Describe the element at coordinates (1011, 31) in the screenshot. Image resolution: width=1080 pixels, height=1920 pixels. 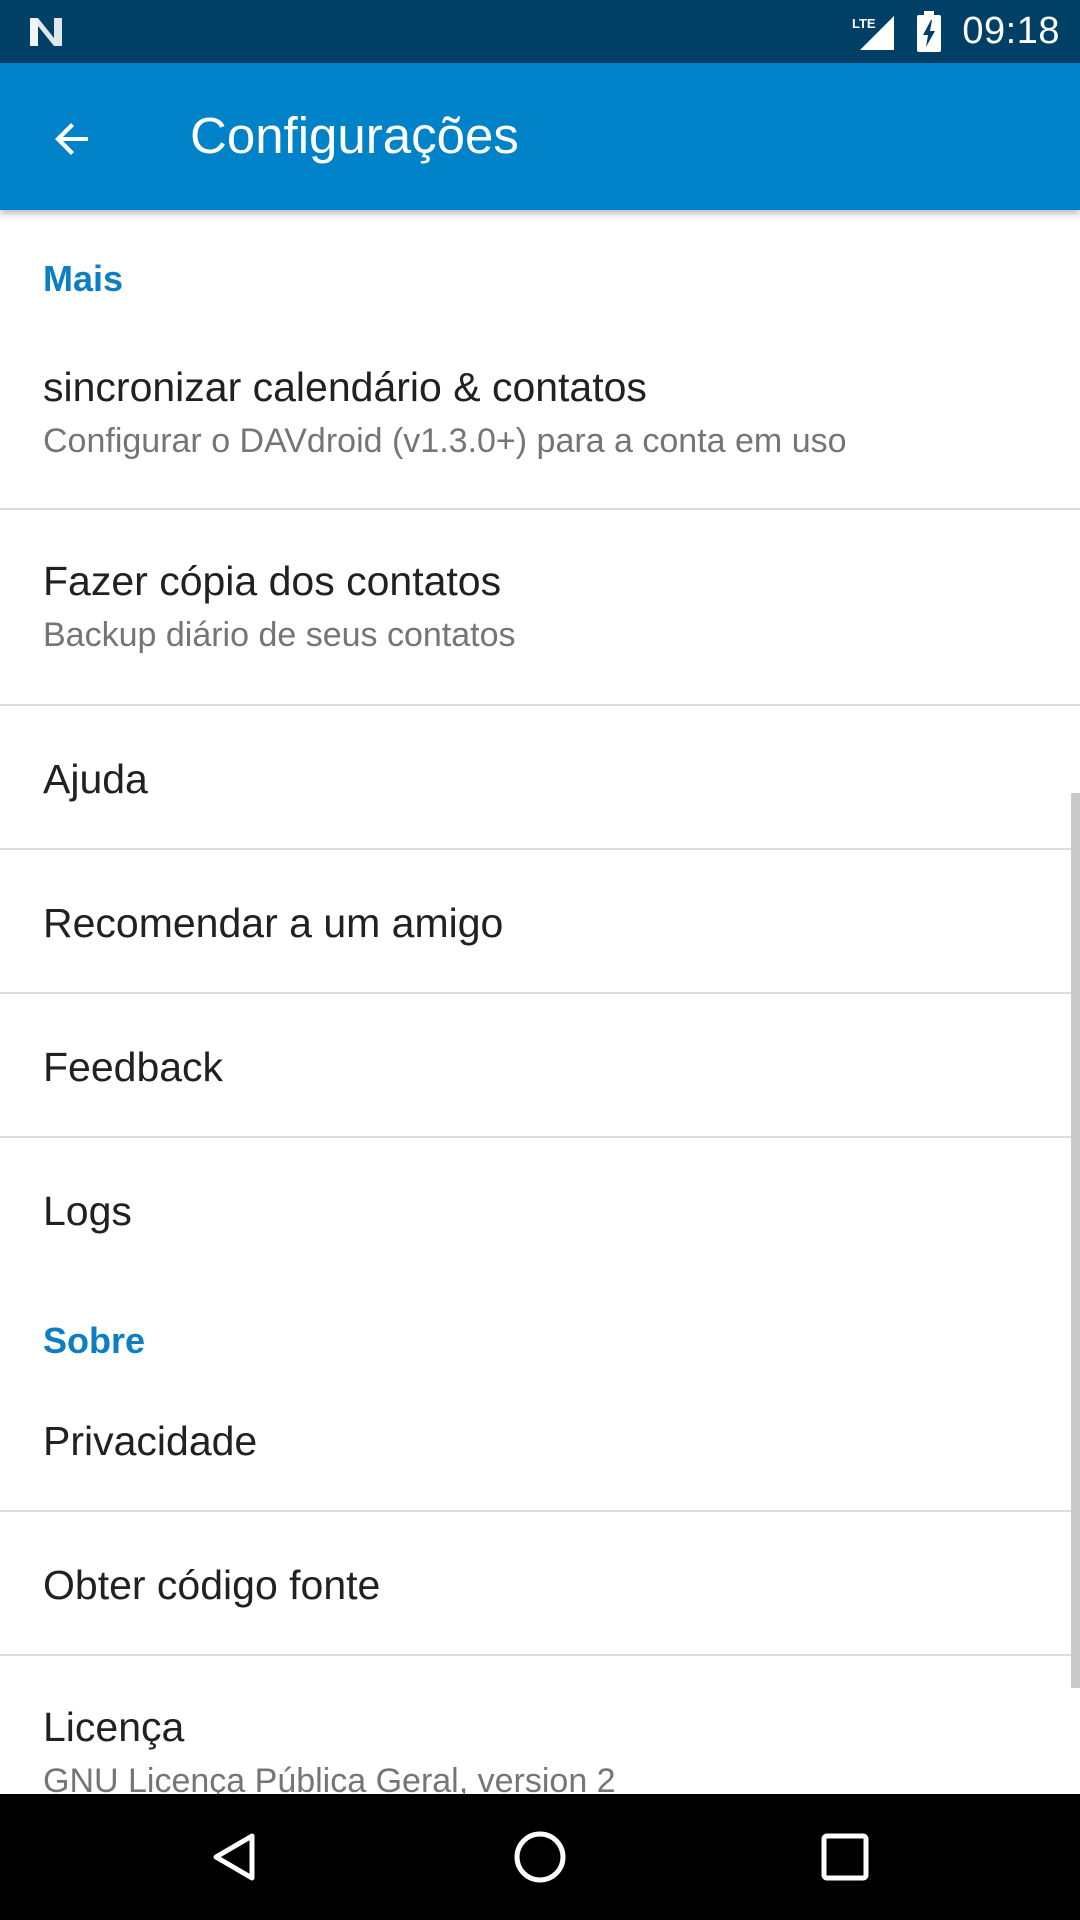
I see `status-time: 09:18` at that location.